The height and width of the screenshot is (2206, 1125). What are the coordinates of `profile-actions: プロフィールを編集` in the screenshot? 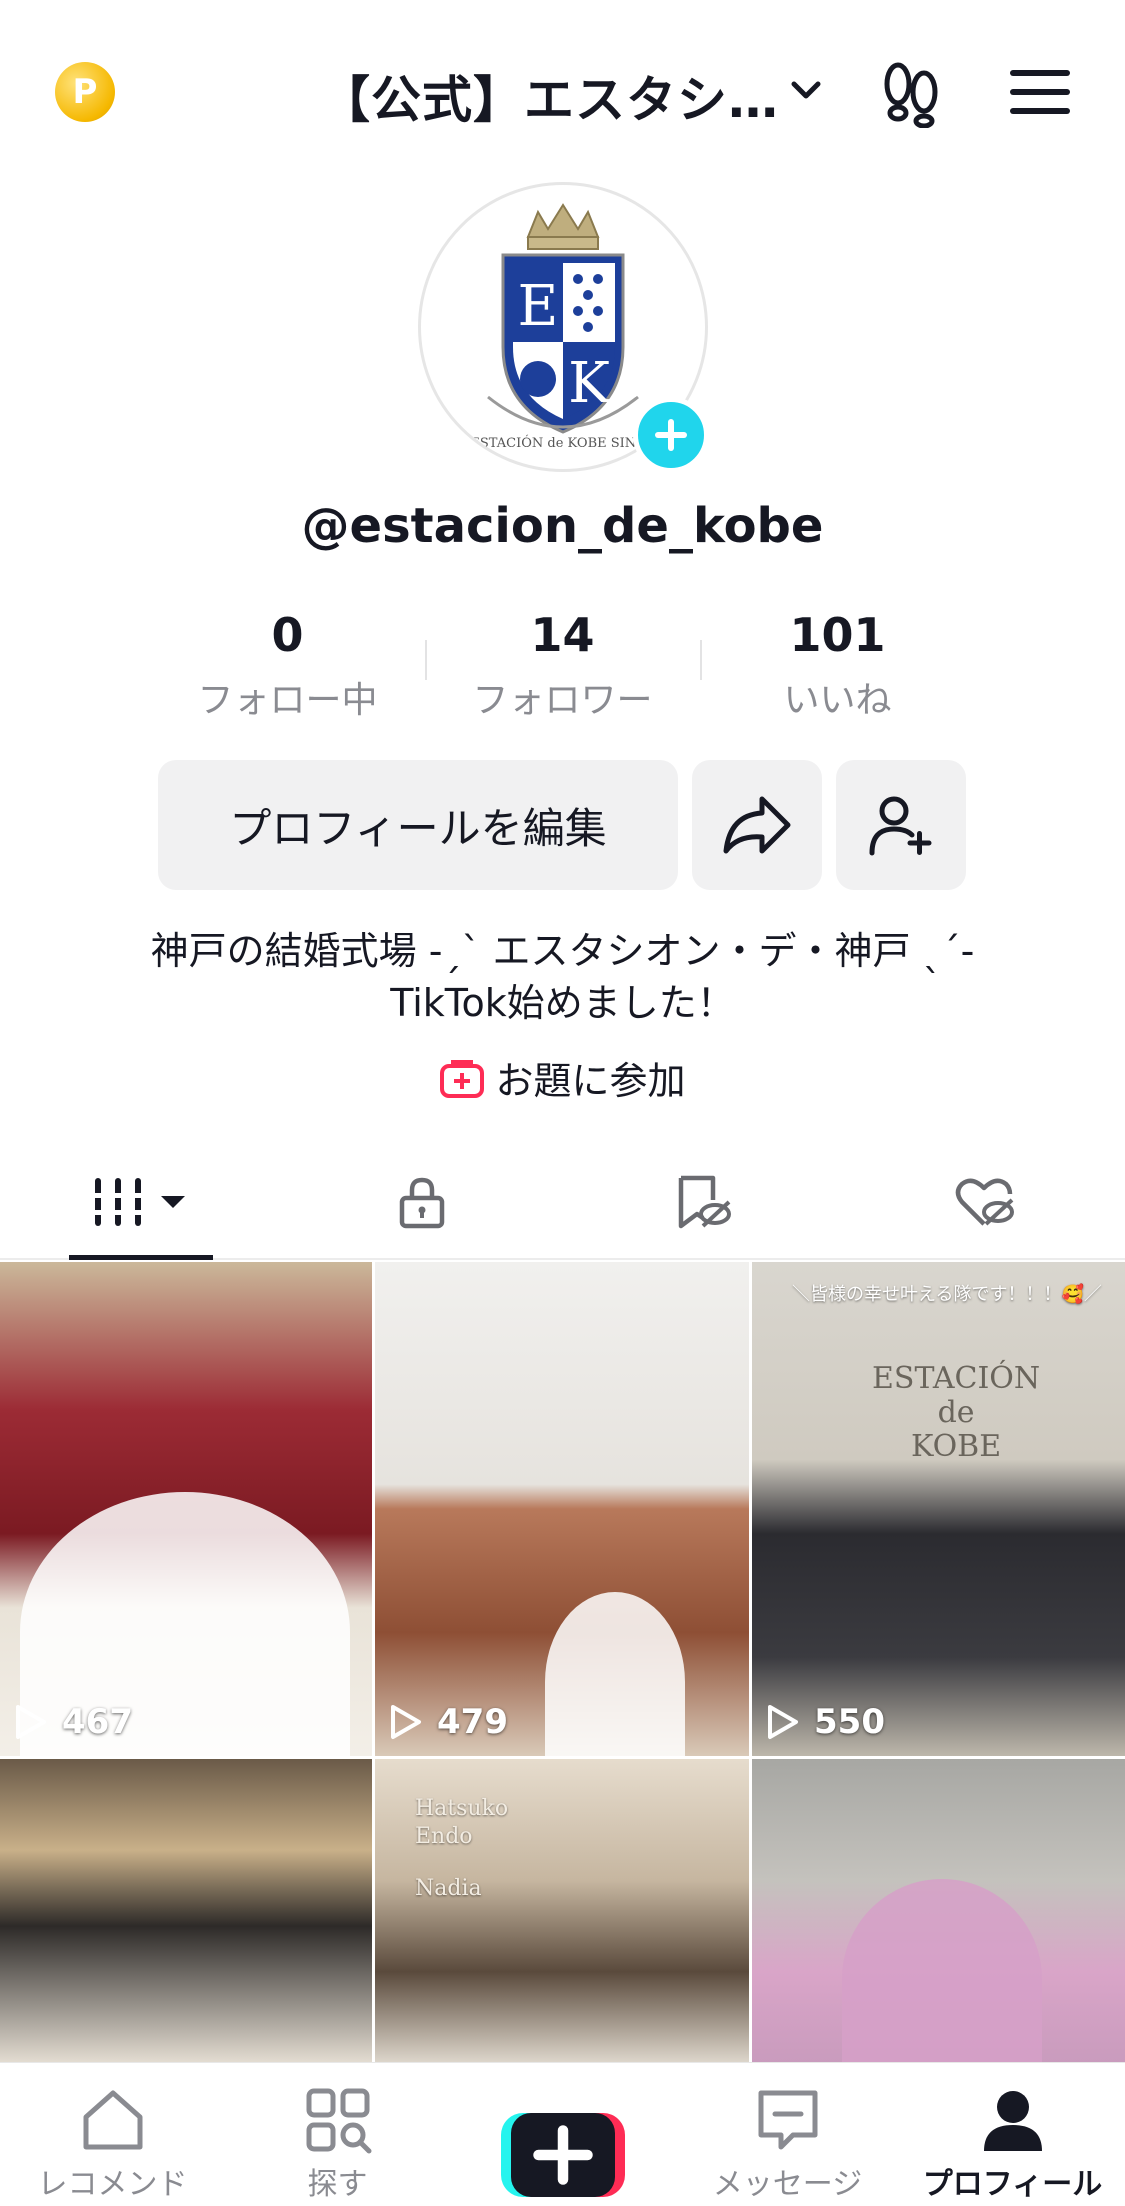 It's located at (562, 825).